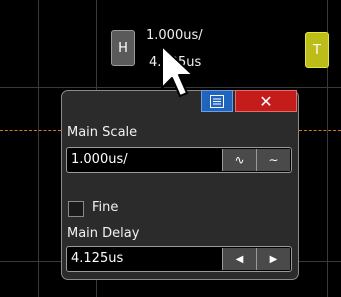  Describe the element at coordinates (177, 71) in the screenshot. I see `mouse-pointer-icon` at that location.